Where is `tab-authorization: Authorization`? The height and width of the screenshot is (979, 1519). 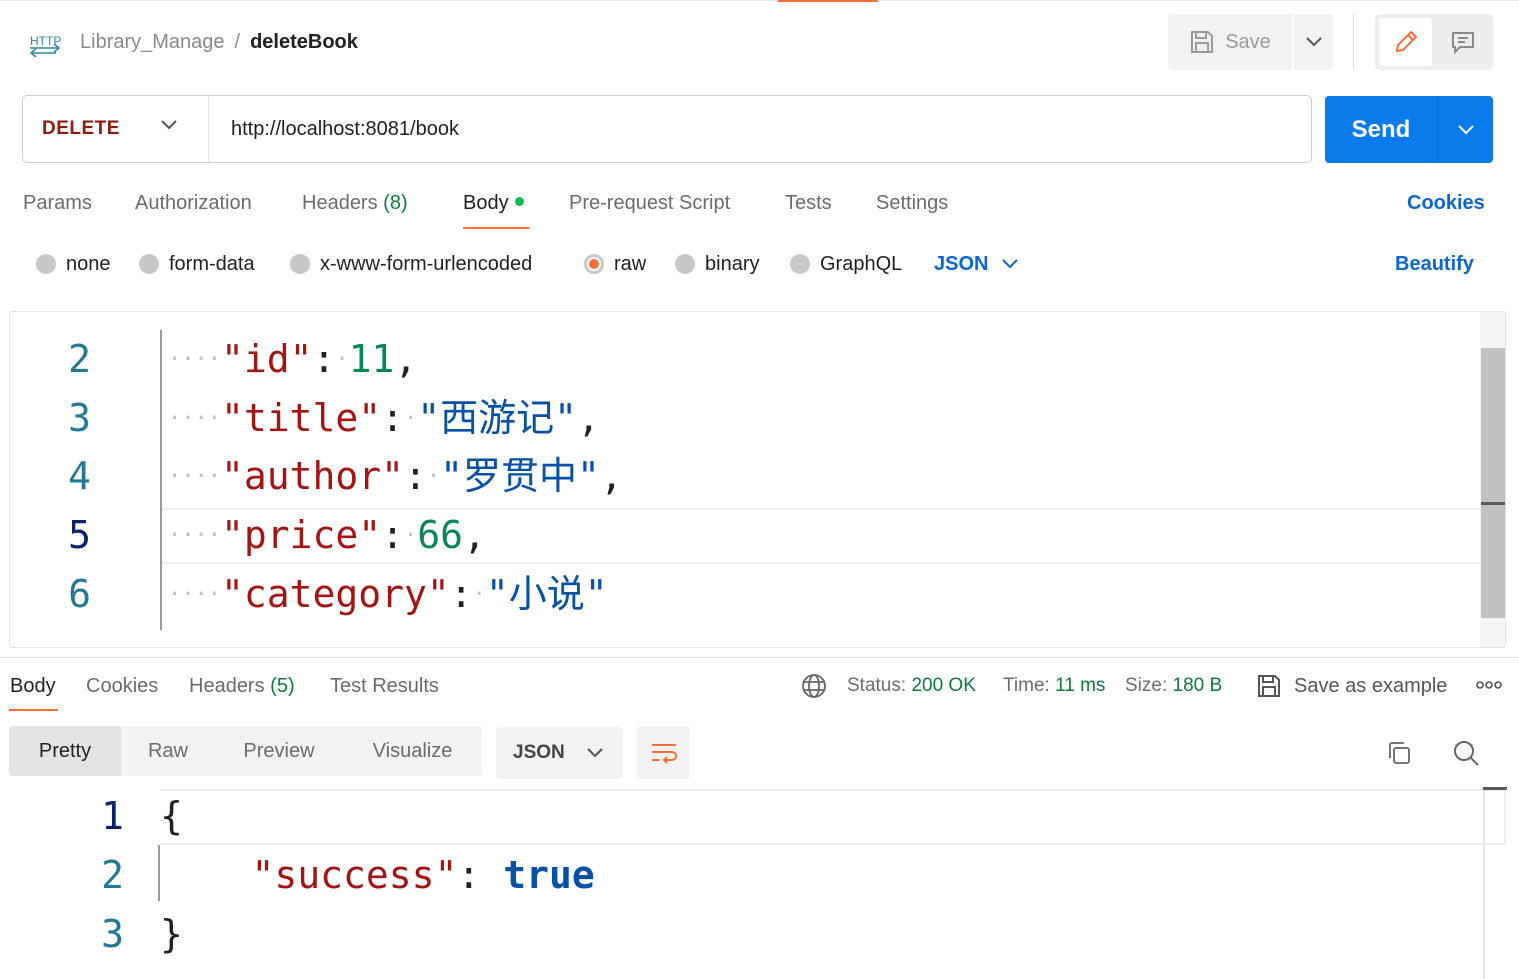 tab-authorization: Authorization is located at coordinates (193, 203).